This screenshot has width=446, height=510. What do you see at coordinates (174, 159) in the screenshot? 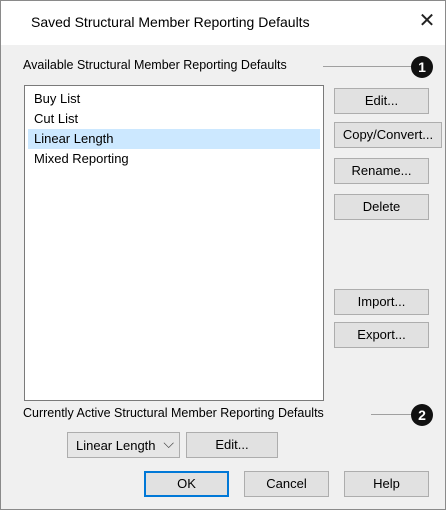
I see `list-item-mixed-reporting: Mixed Reporting` at bounding box center [174, 159].